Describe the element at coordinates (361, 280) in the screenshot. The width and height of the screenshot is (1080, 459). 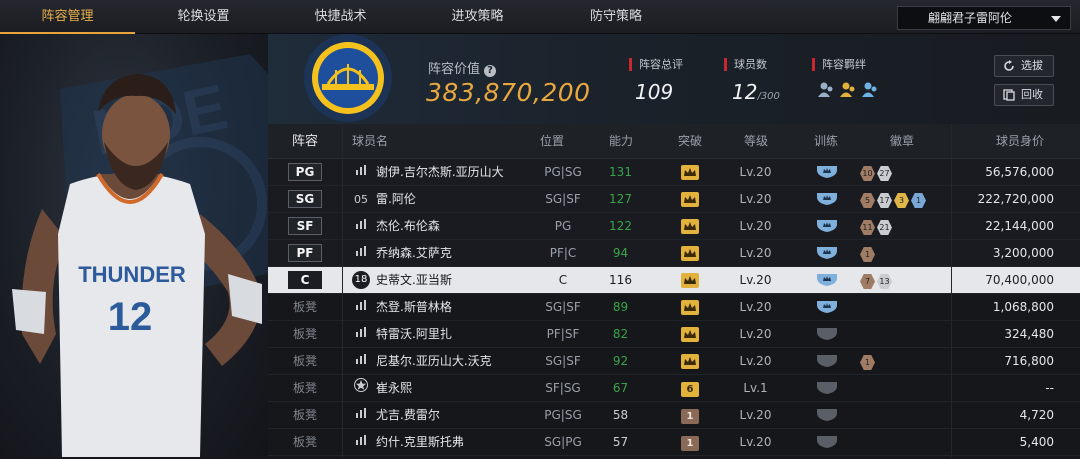
I see `jersey-number-badge: 18` at that location.